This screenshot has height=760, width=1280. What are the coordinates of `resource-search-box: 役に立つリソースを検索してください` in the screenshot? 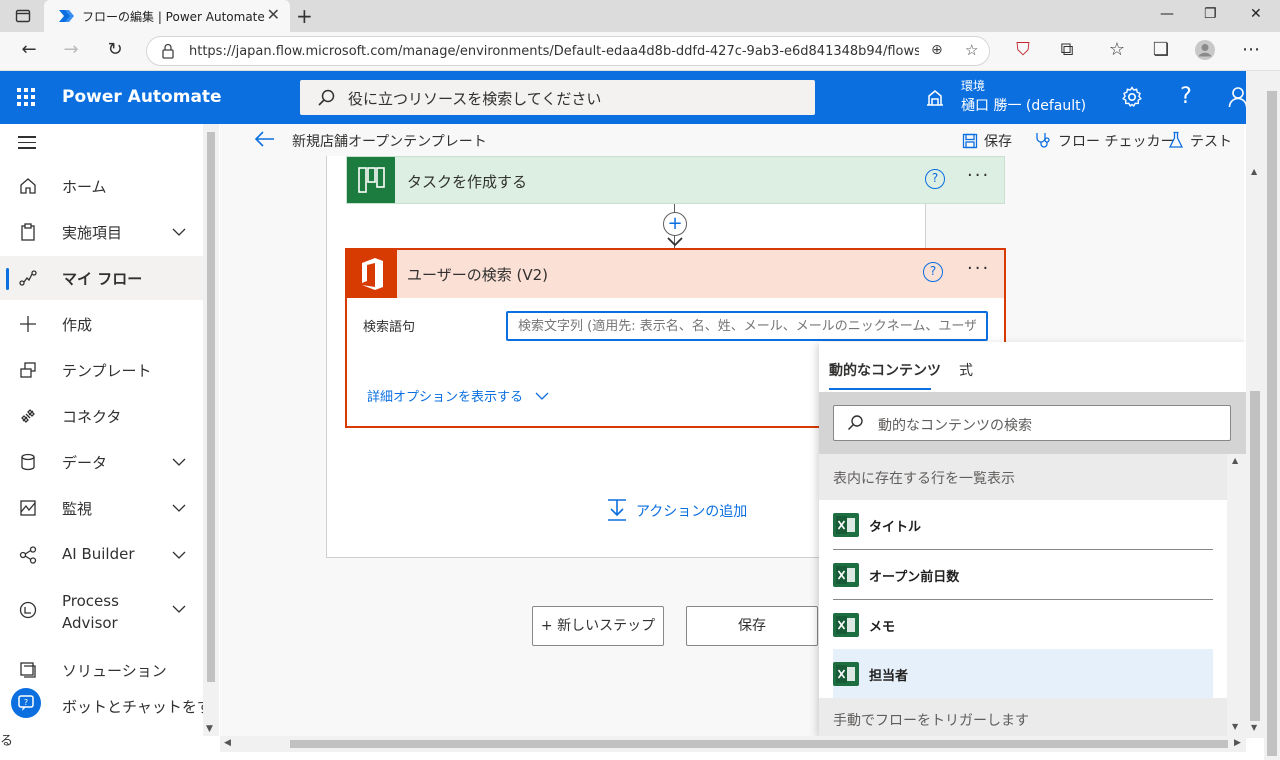 It's located at (557, 97).